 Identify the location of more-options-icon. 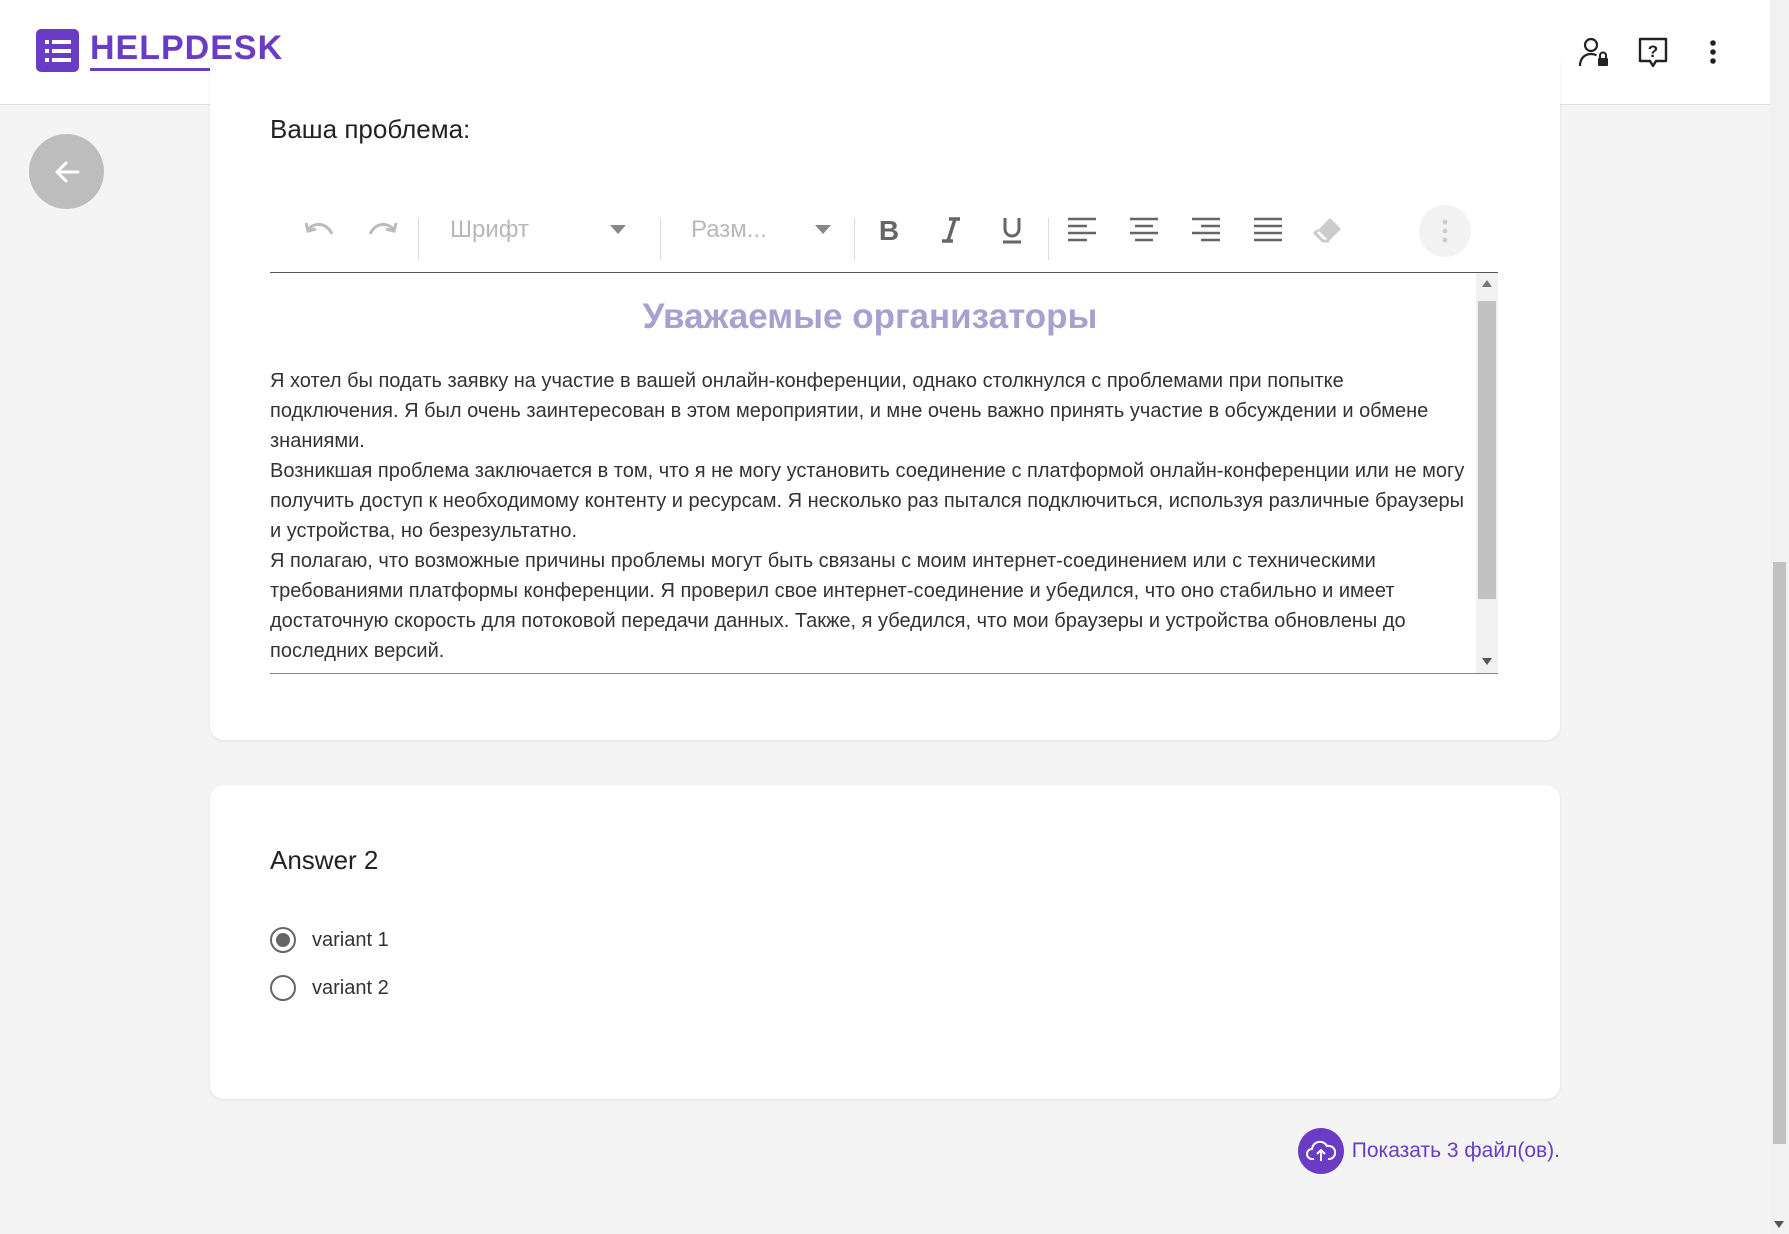
(1445, 231).